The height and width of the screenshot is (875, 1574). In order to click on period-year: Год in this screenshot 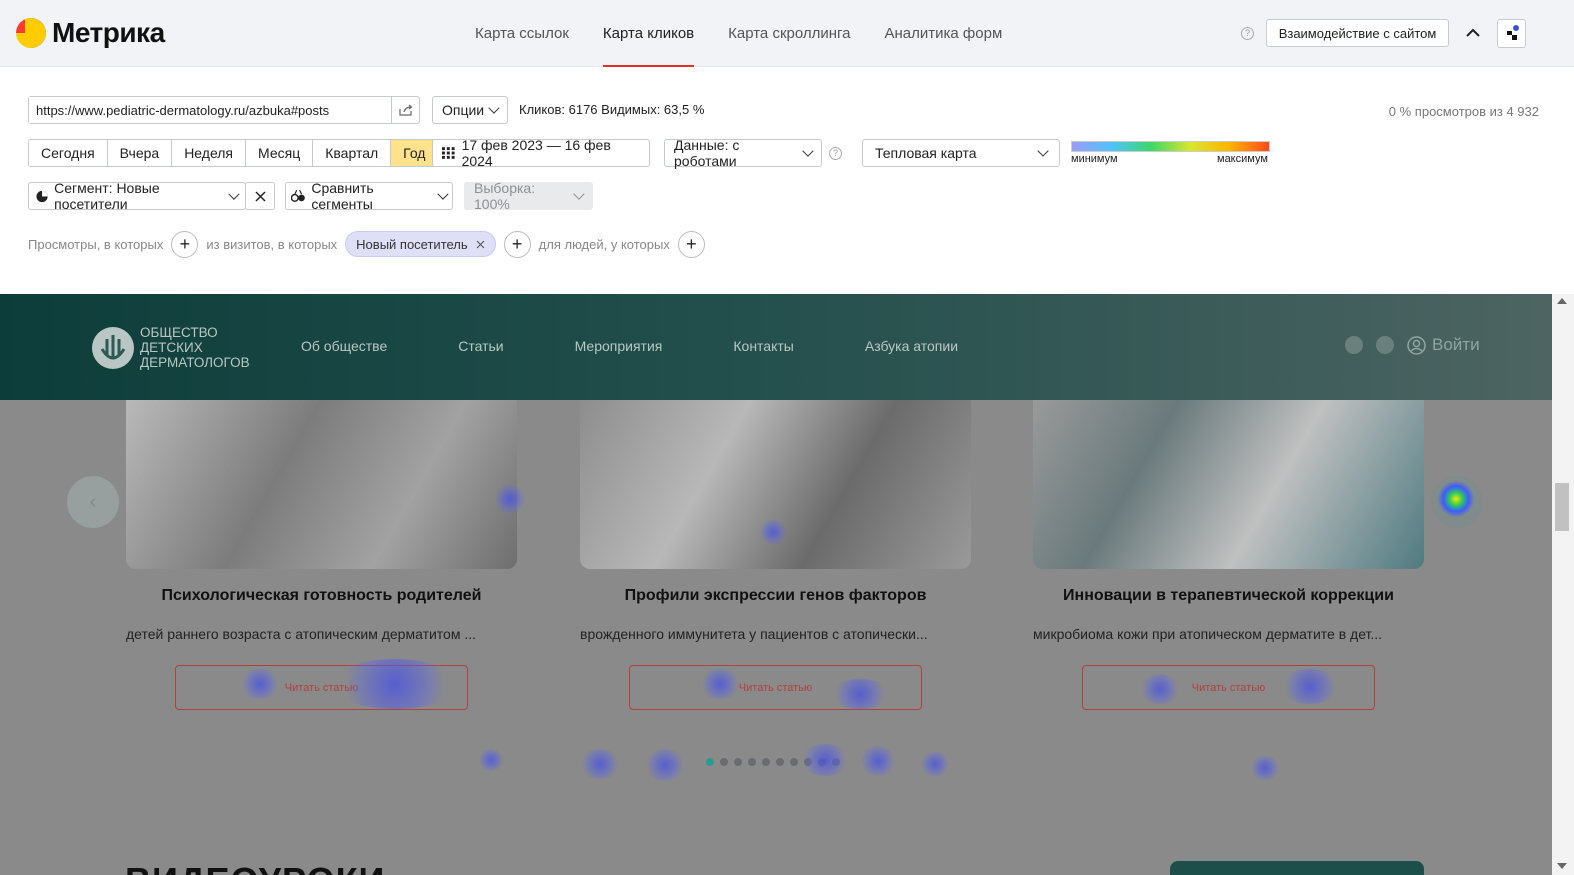, I will do `click(414, 153)`.